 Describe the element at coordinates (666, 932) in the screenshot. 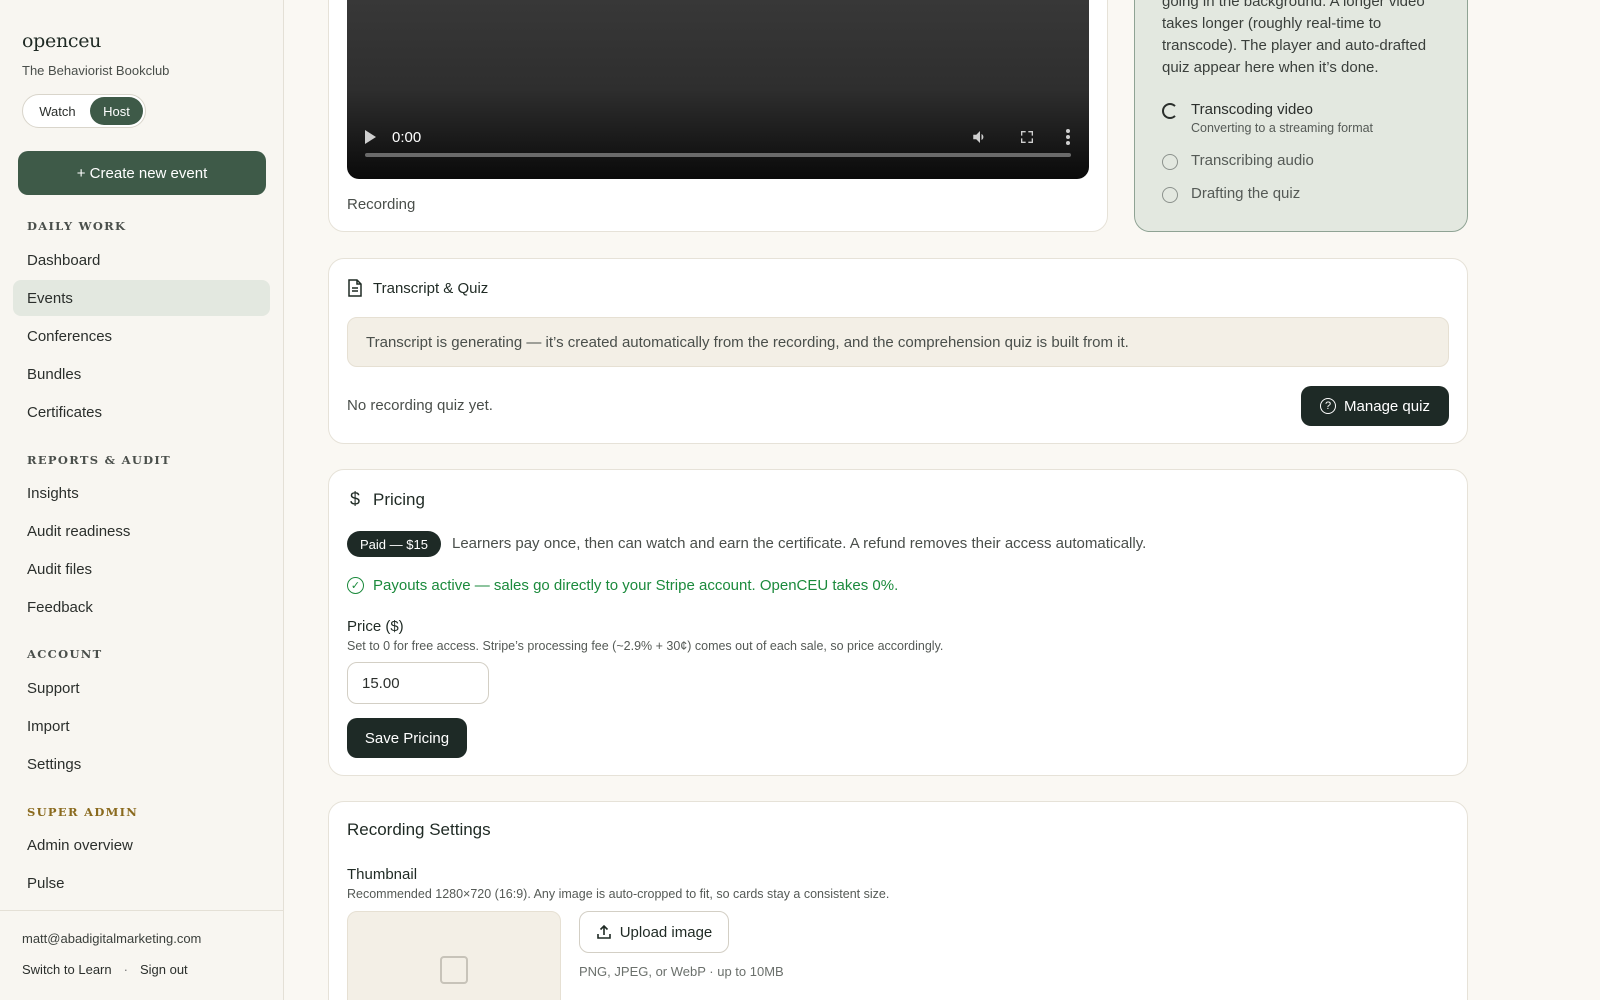

I see `upload-image-label: Upload image` at that location.